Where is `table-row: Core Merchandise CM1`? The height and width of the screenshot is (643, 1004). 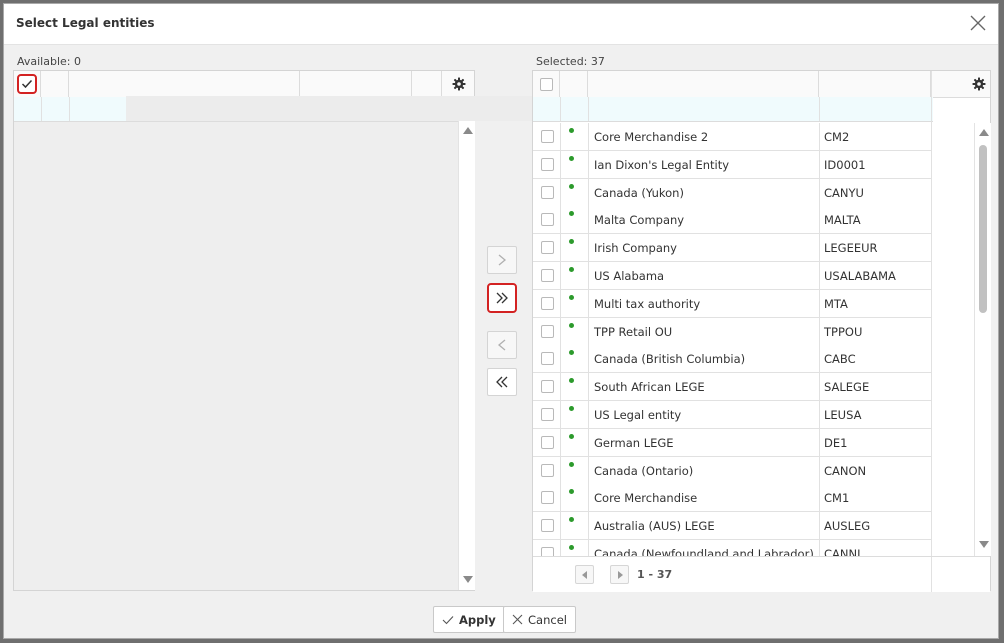
table-row: Core Merchandise CM1 is located at coordinates (732, 498).